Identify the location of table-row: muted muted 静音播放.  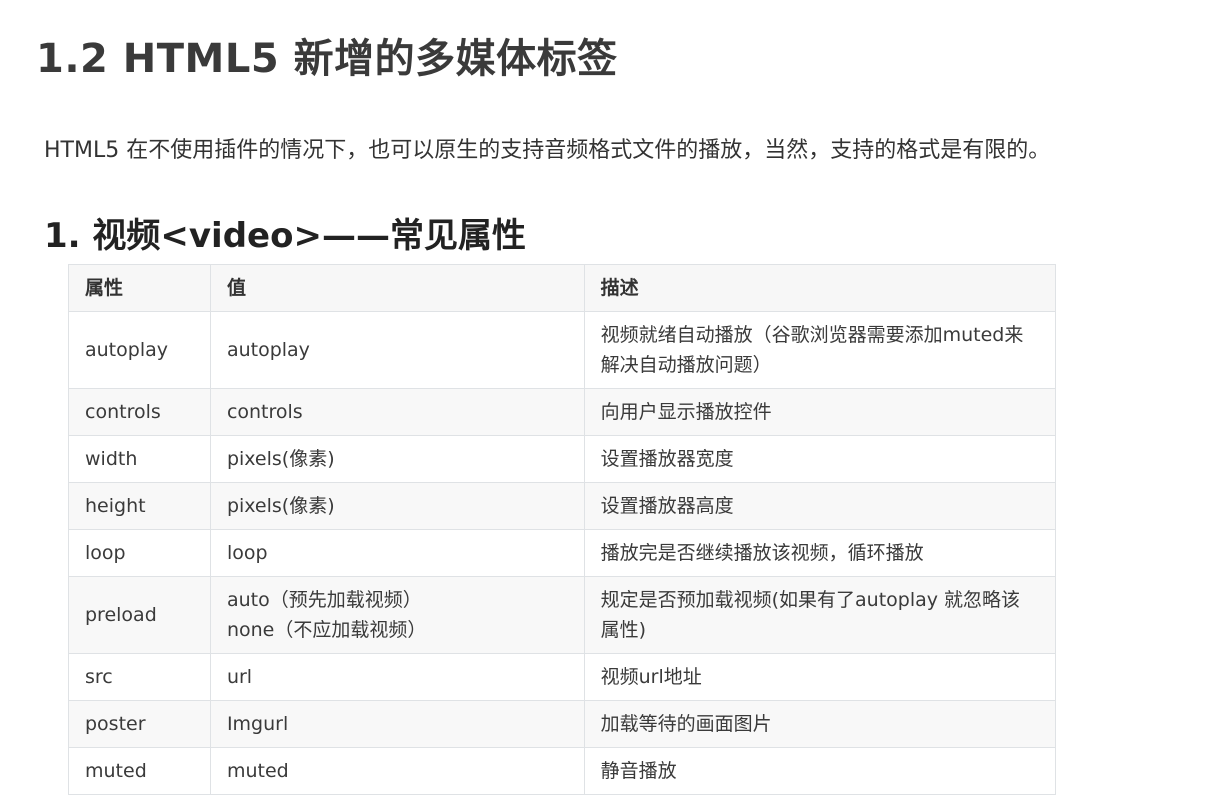
(562, 771).